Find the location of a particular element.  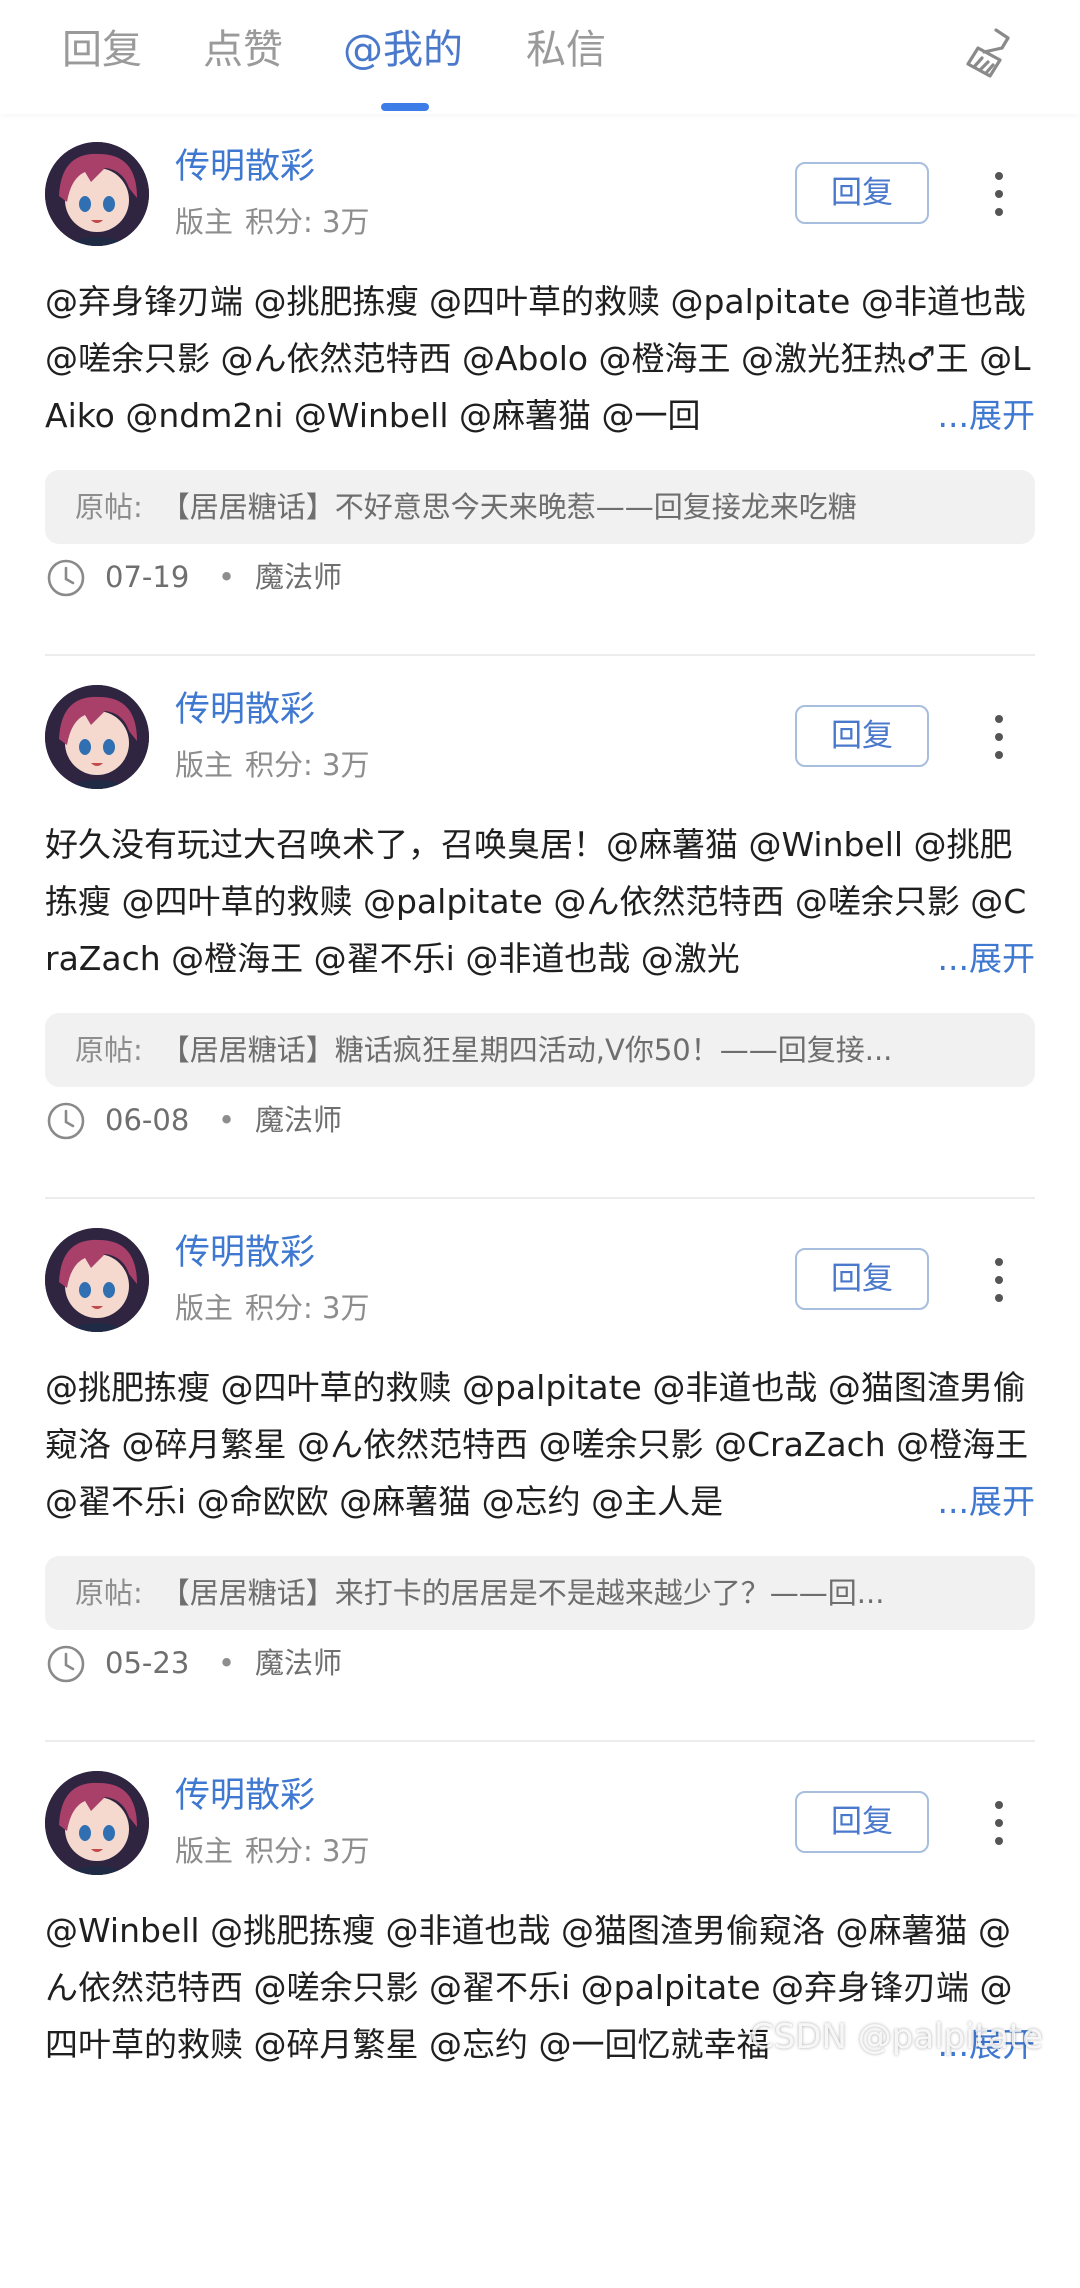

tab-messages: 私信 is located at coordinates (566, 50).